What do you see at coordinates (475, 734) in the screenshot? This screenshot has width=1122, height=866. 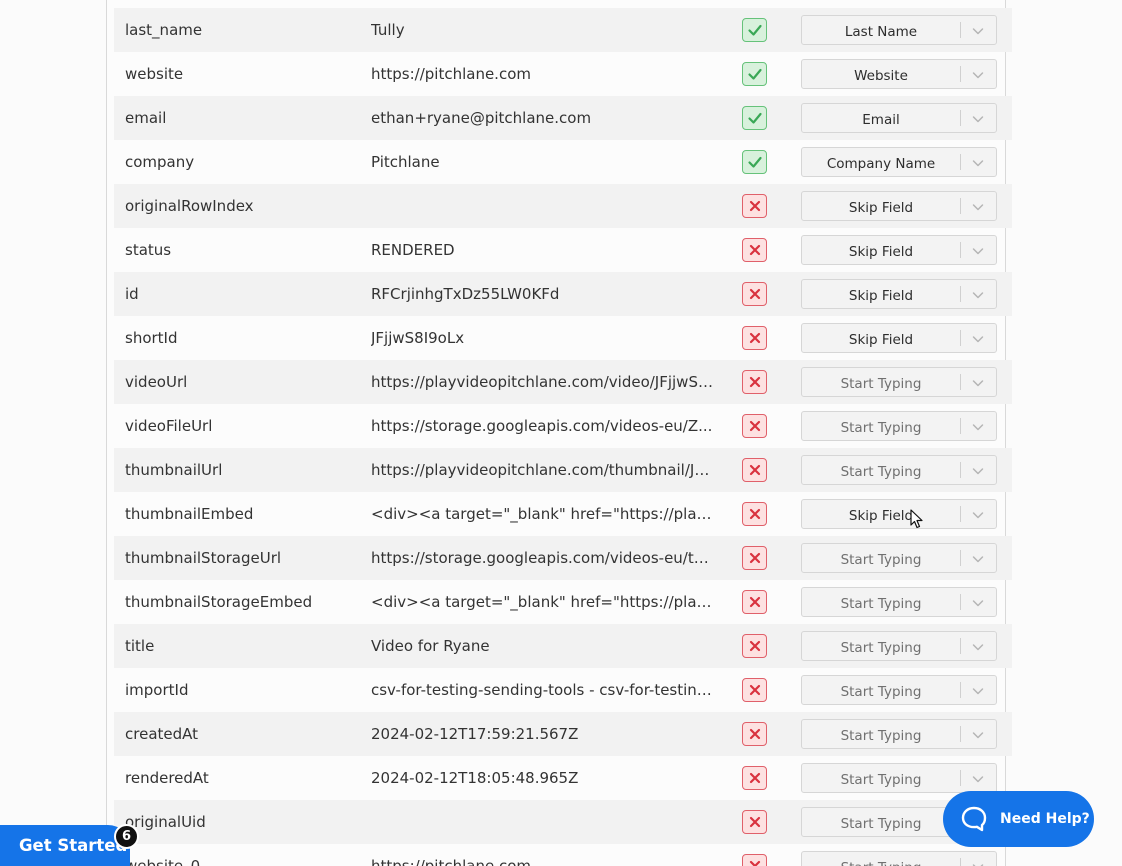 I see `field-sample-value: 2024-02-12T17:59:21.567Z` at bounding box center [475, 734].